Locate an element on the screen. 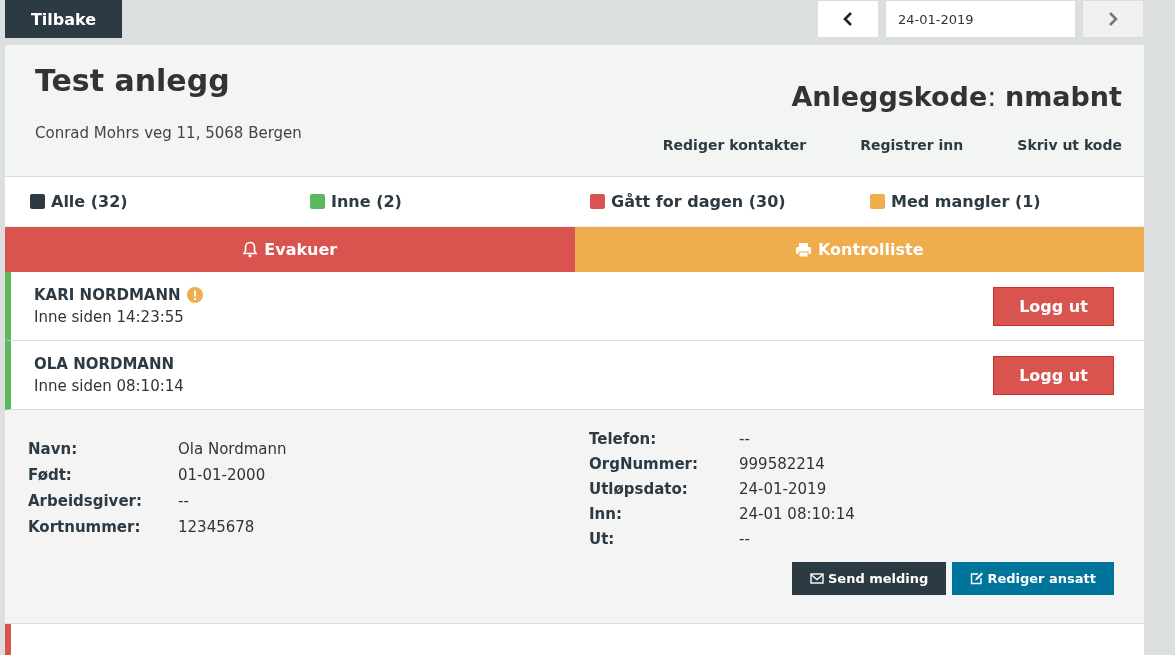 The width and height of the screenshot is (1175, 655). warning-icon is located at coordinates (194, 295).